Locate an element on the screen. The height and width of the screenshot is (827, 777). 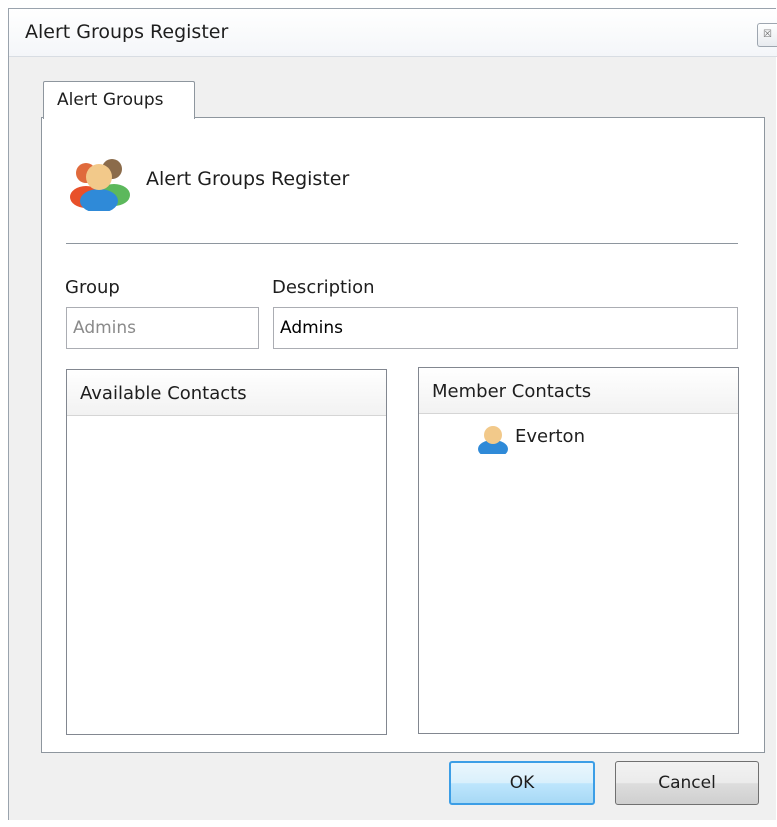
user-icon is located at coordinates (493, 440).